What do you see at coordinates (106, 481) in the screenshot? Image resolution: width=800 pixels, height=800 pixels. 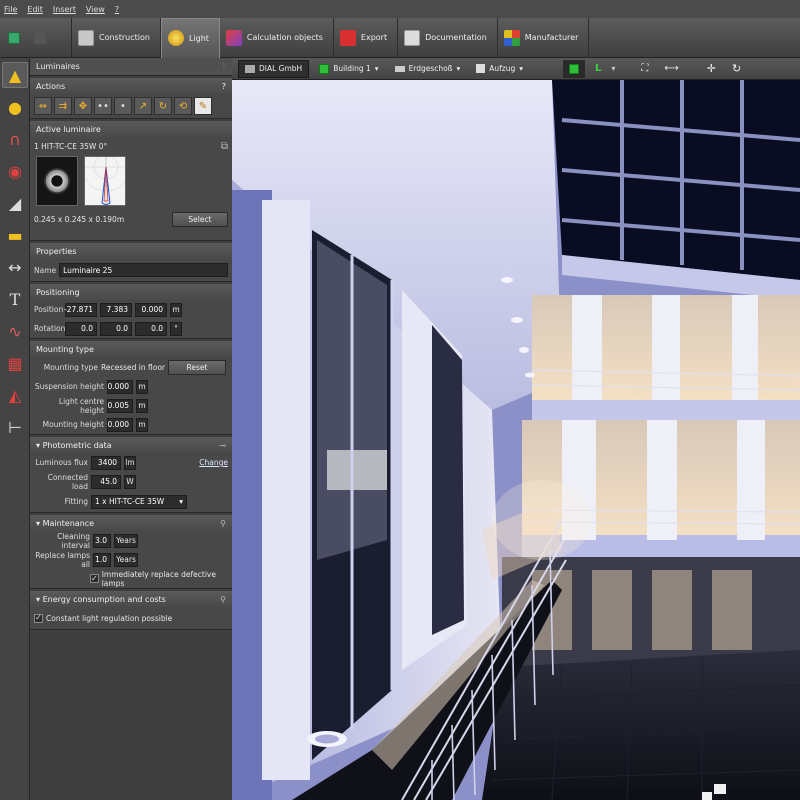 I see `connected-load-field: 45.0` at bounding box center [106, 481].